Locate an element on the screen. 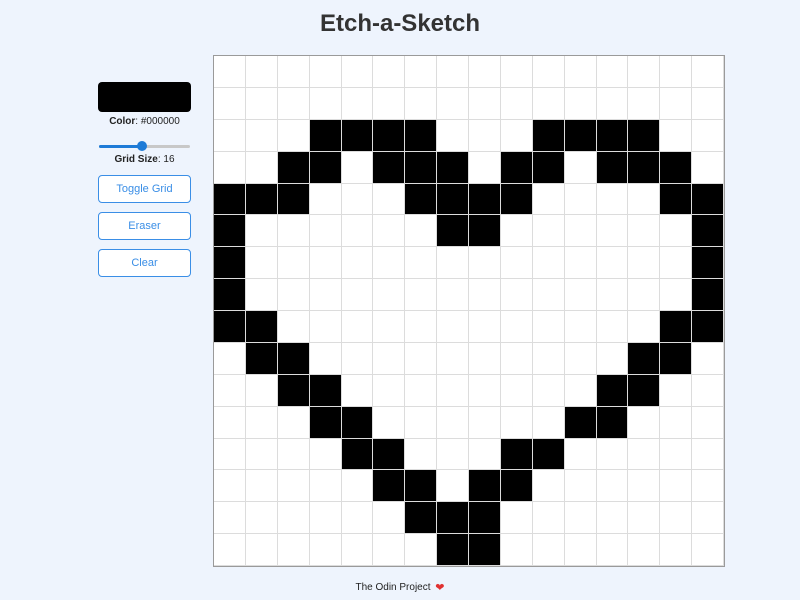 The width and height of the screenshot is (800, 600). clear-button: Clear is located at coordinates (144, 263).